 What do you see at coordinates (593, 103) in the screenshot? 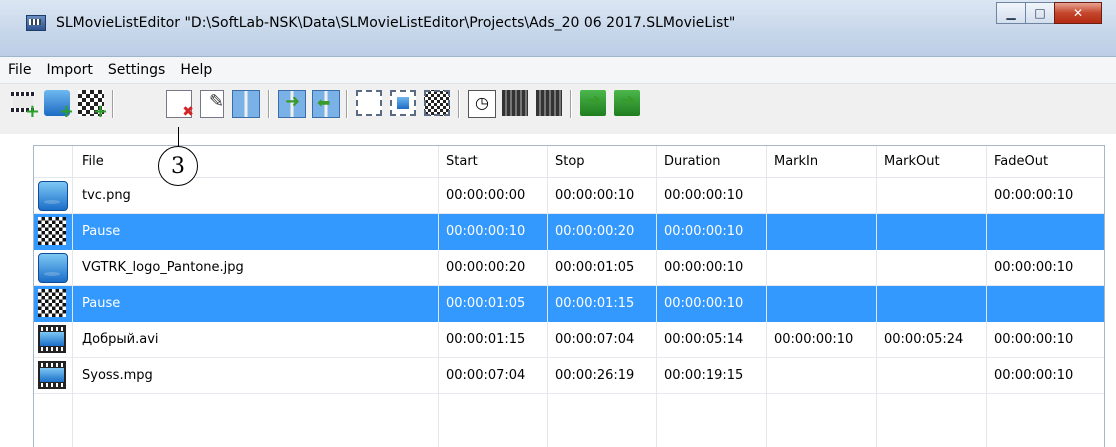
I see `copy-forward-icon` at bounding box center [593, 103].